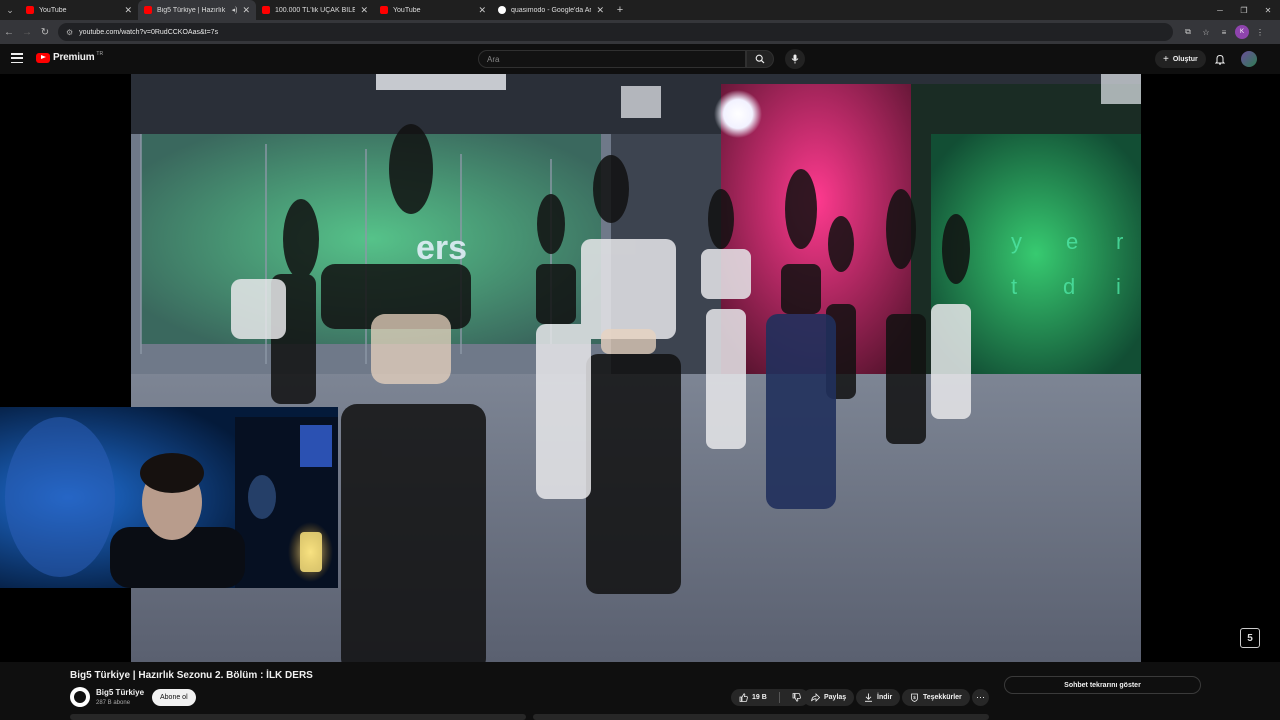  I want to click on plus-icon: +, so click(1166, 59).